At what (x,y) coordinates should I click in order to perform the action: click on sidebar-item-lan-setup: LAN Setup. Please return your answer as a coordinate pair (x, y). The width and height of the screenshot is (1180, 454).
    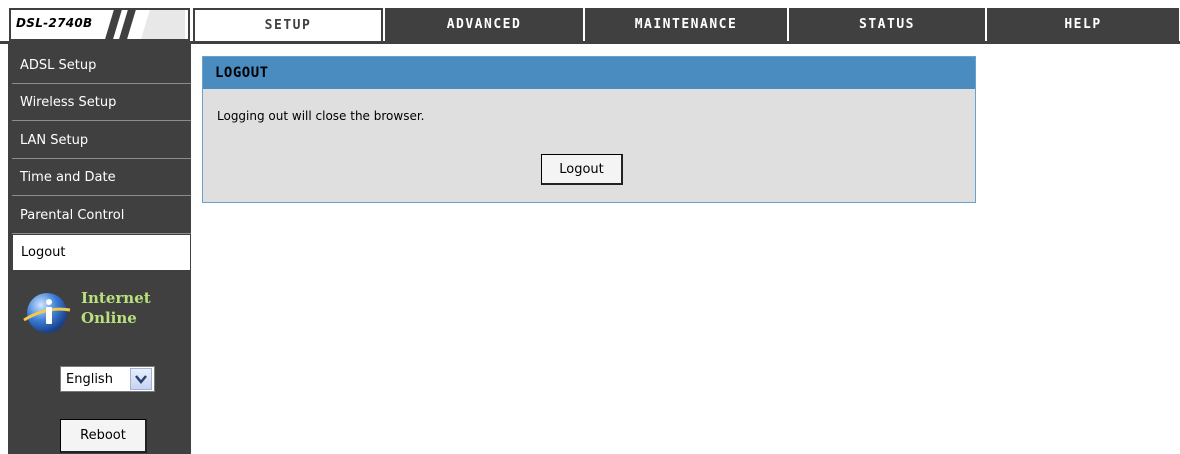
    Looking at the image, I should click on (101, 140).